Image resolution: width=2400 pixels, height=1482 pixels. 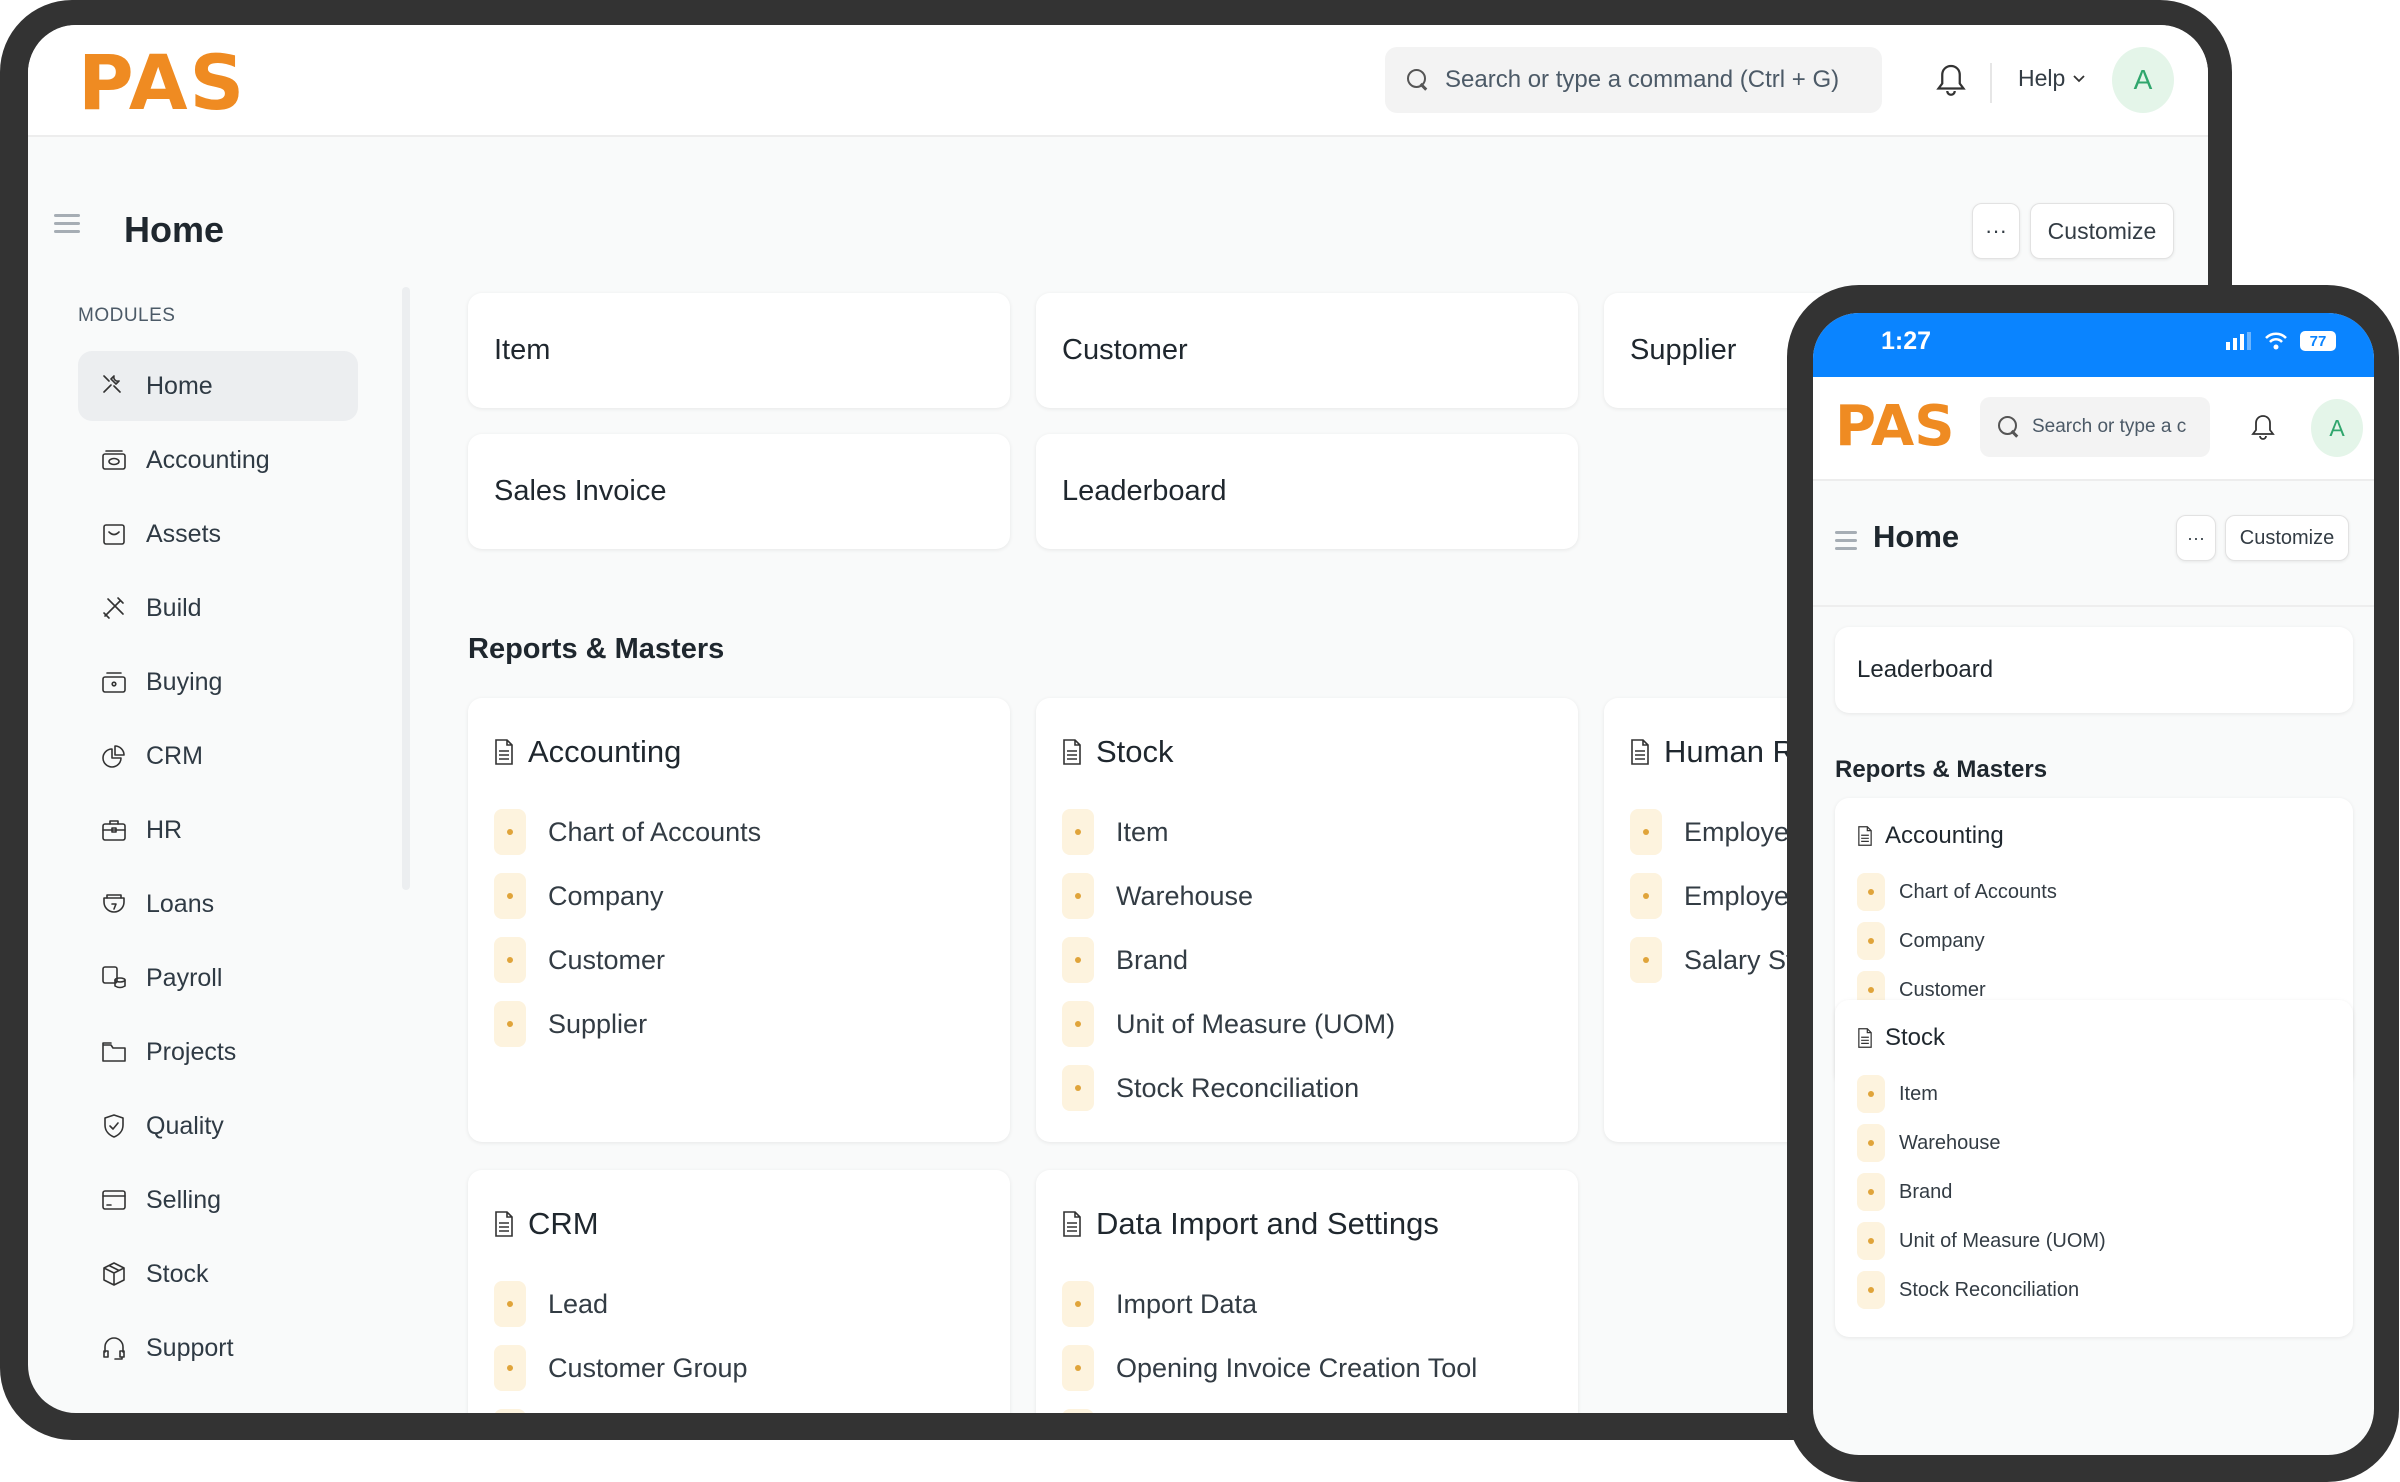 What do you see at coordinates (739, 1368) in the screenshot?
I see `report-link: Customer Group` at bounding box center [739, 1368].